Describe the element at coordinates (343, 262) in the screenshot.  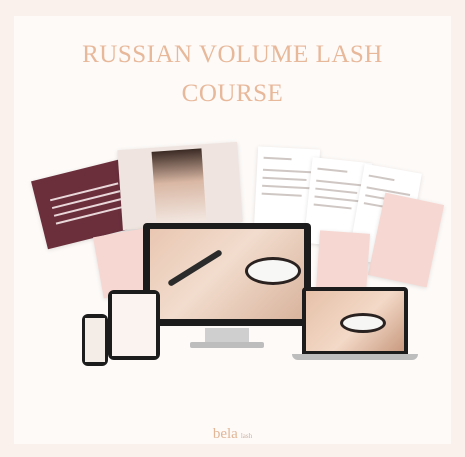
I see `workbook-page-pink-middle` at that location.